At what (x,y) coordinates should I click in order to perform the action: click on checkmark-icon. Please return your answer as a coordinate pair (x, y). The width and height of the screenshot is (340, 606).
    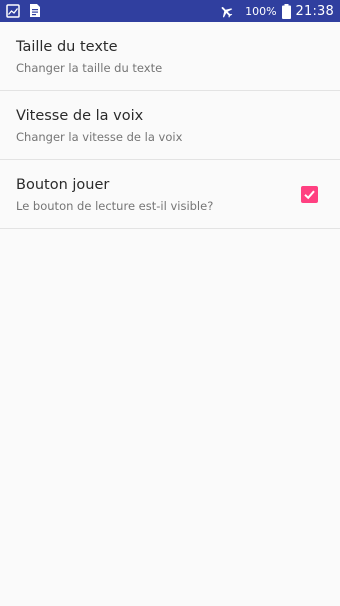
    Looking at the image, I should click on (309, 195).